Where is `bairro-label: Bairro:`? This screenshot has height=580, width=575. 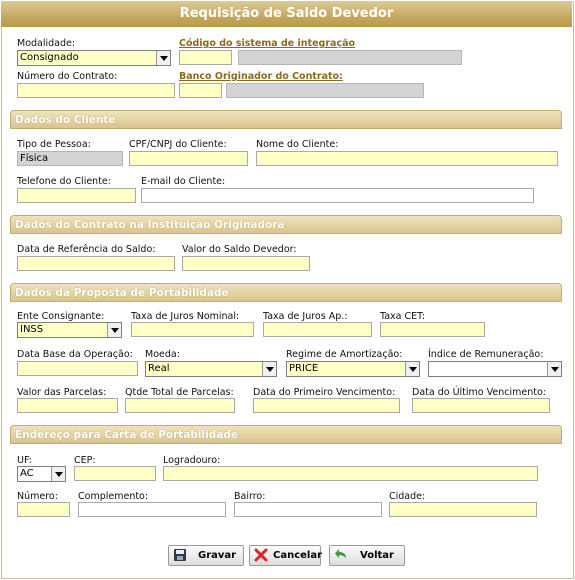
bairro-label: Bairro: is located at coordinates (250, 496).